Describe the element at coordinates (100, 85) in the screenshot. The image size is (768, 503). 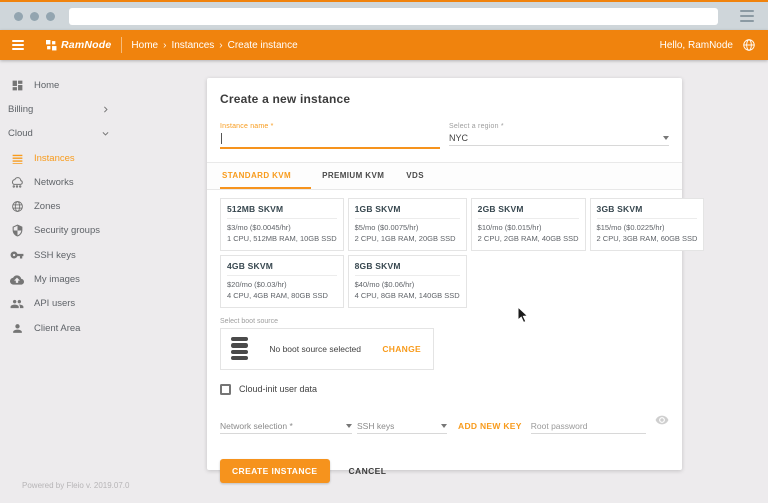
I see `sidebar-item-home: Home` at that location.